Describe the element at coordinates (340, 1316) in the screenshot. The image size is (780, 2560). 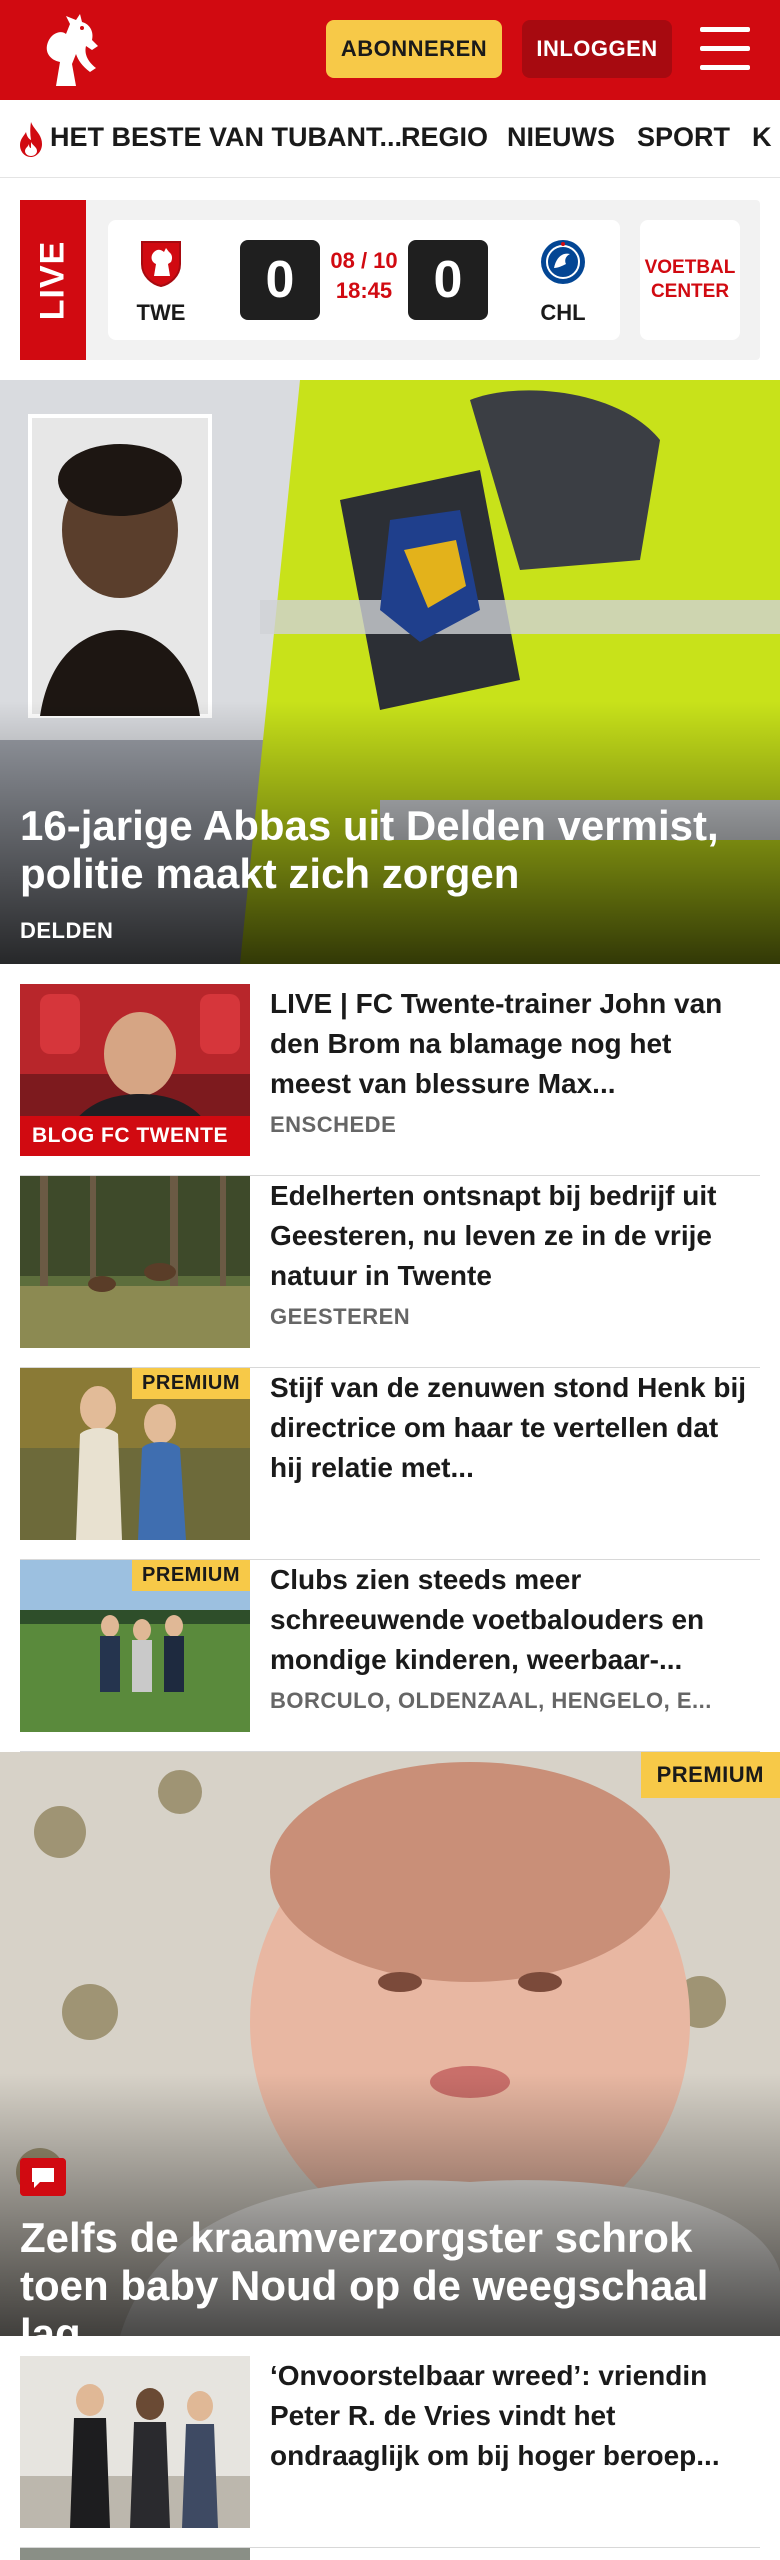
I see `article-location: GEESTEREN` at that location.